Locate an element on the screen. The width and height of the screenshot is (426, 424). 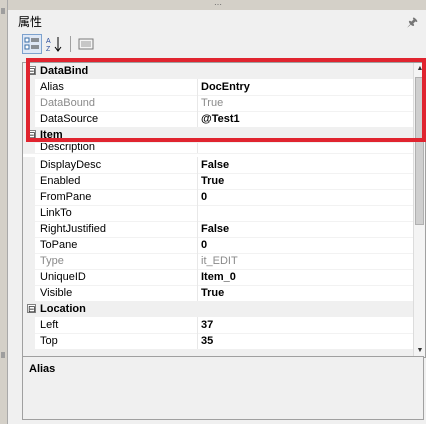
property-value: 35 is located at coordinates (207, 341).